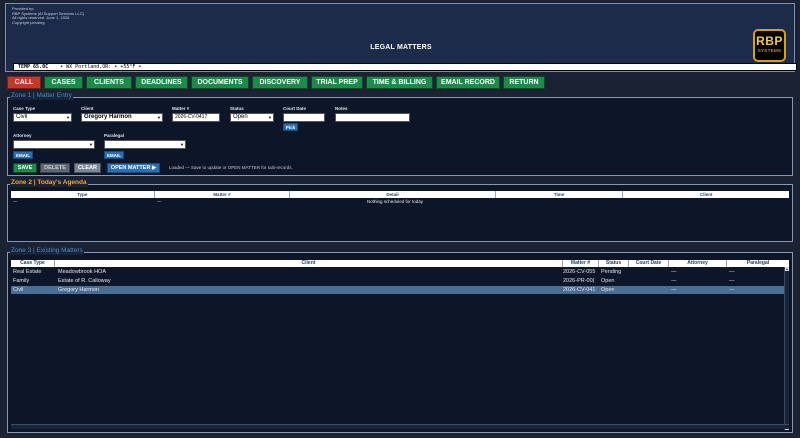  I want to click on paralegal-label: Paralegal, so click(114, 135).